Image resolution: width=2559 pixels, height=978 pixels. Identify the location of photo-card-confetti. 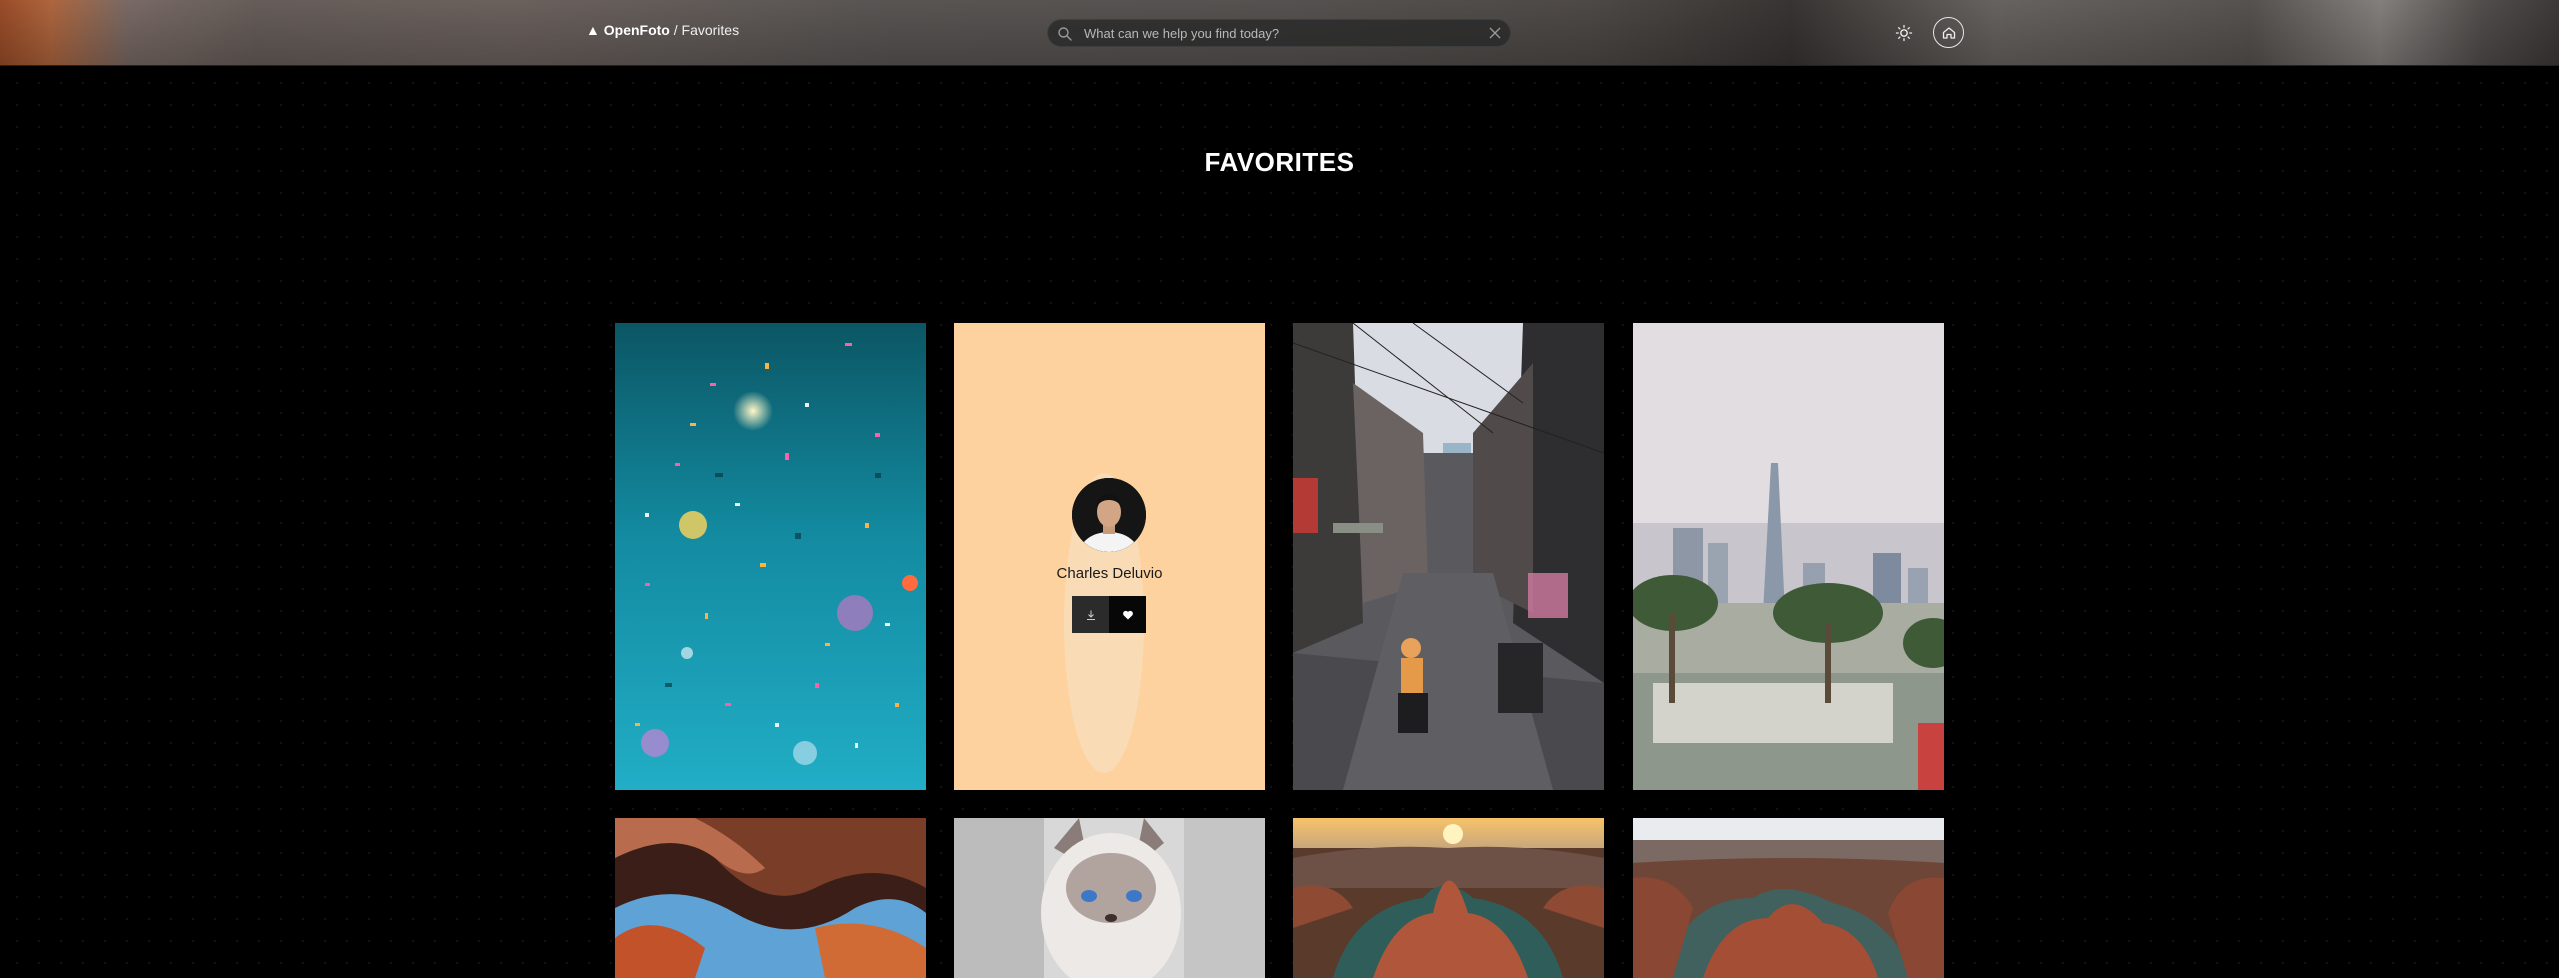
(770, 556).